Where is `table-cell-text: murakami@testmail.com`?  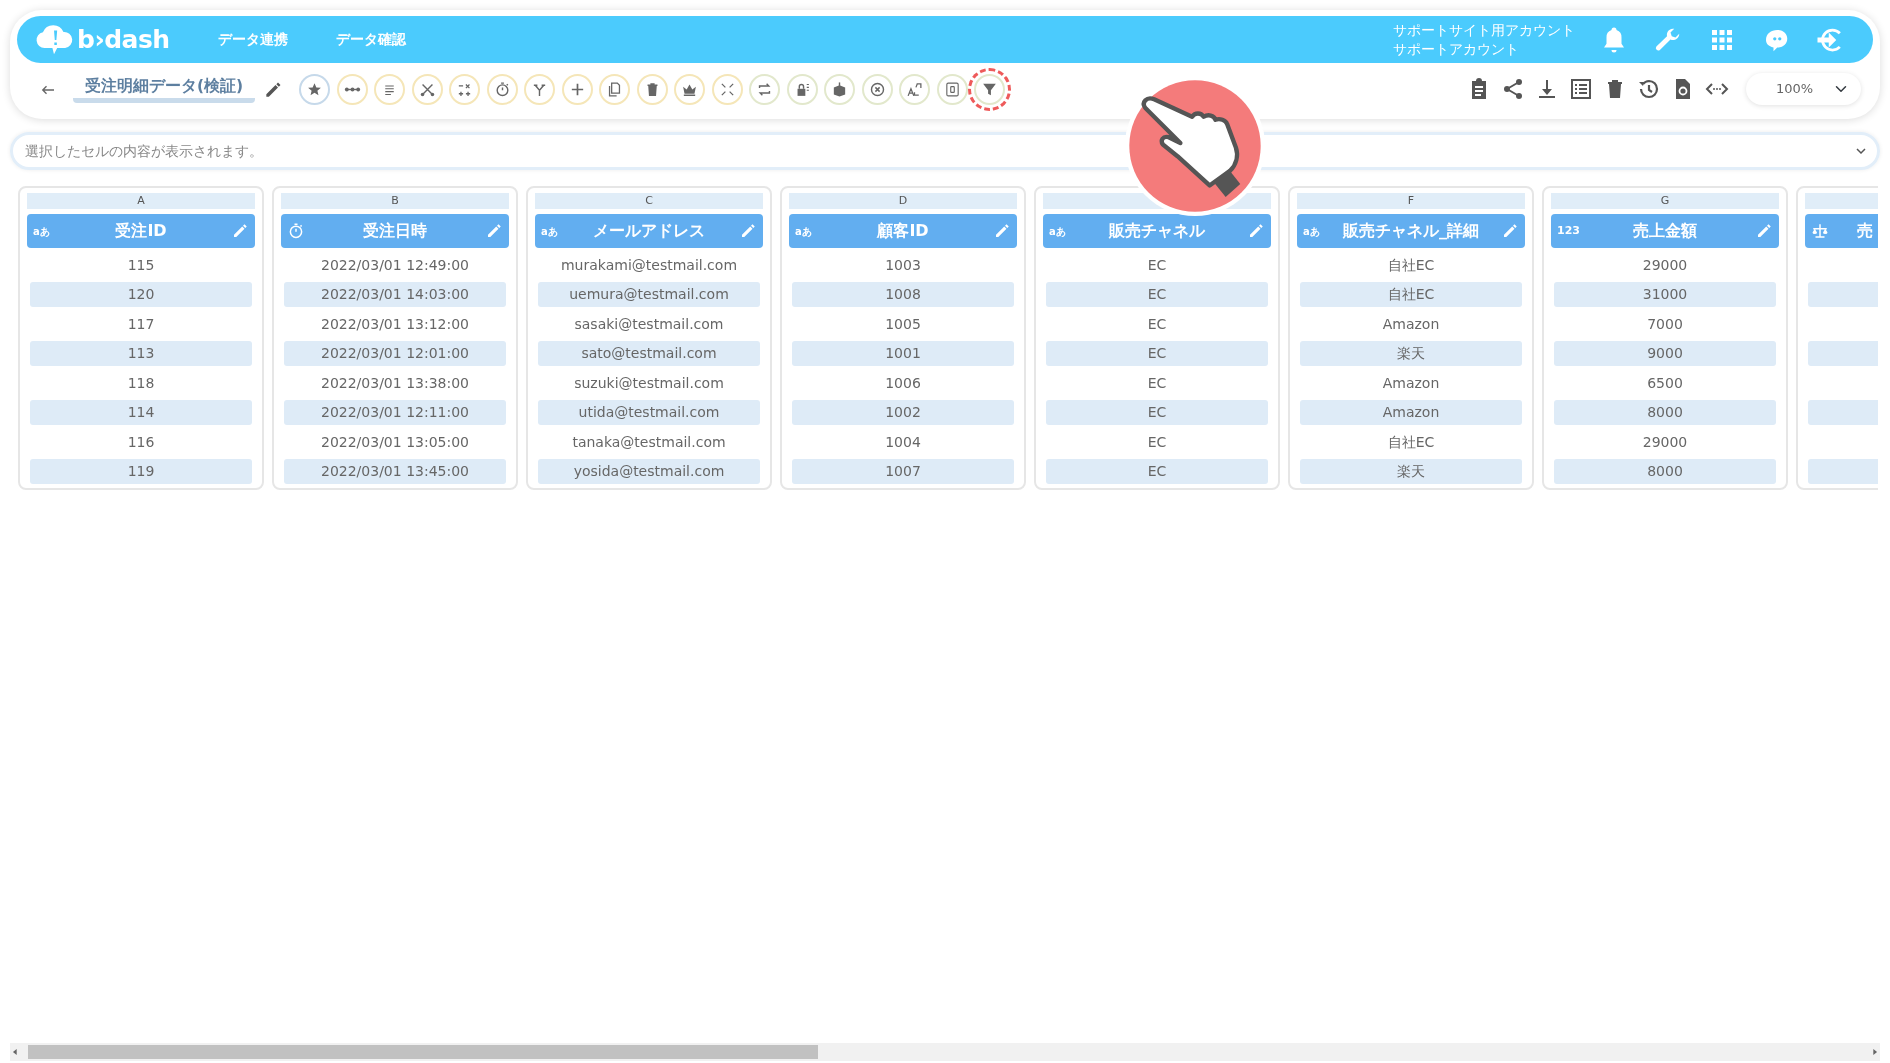 table-cell-text: murakami@testmail.com is located at coordinates (648, 265).